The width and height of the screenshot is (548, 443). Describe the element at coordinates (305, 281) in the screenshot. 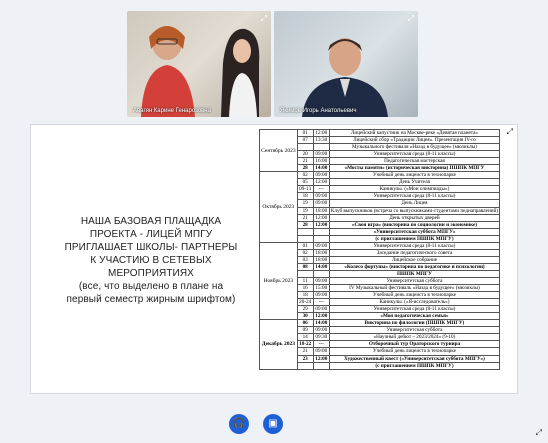

I see `day-cell: 11` at that location.